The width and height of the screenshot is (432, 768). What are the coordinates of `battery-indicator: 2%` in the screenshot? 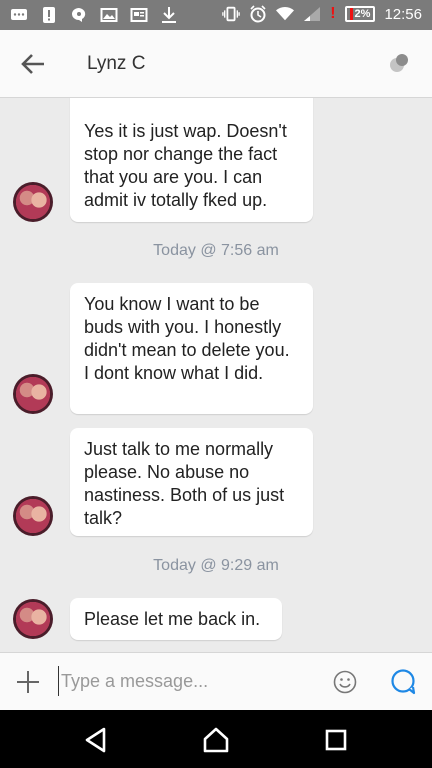 It's located at (360, 14).